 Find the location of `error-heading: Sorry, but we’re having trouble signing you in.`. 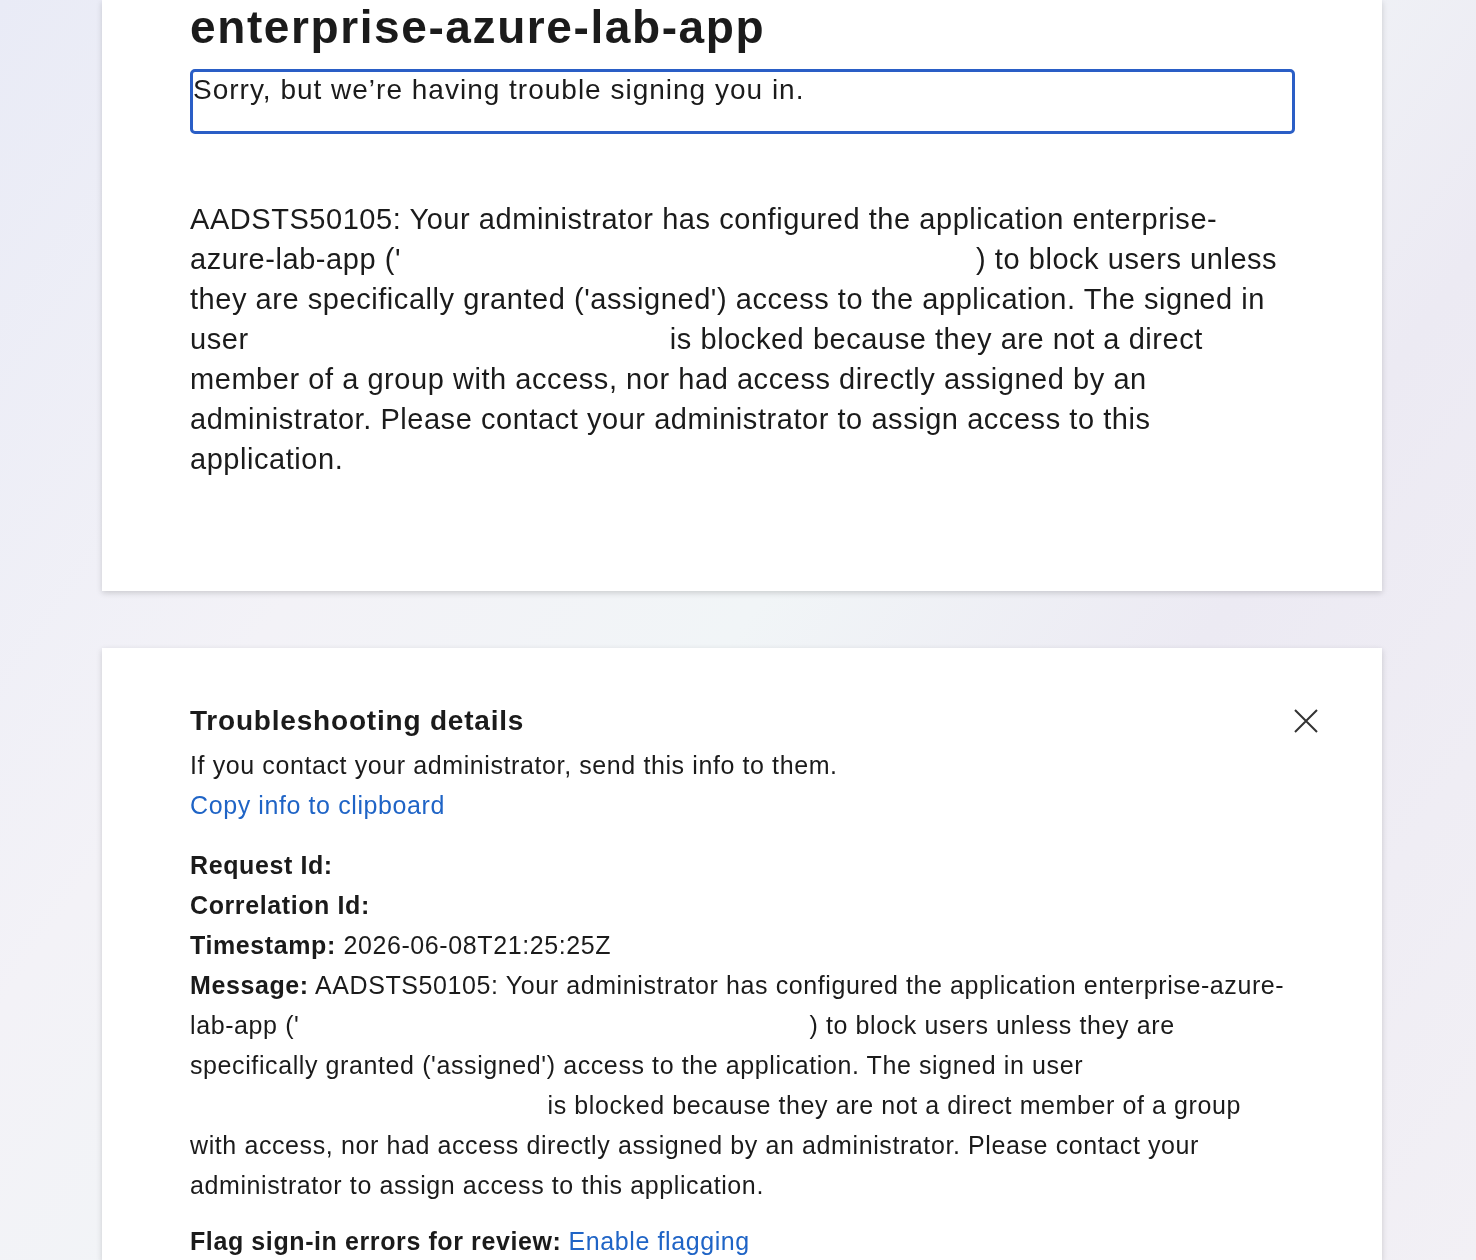

error-heading: Sorry, but we’re having trouble signing you in. is located at coordinates (742, 101).